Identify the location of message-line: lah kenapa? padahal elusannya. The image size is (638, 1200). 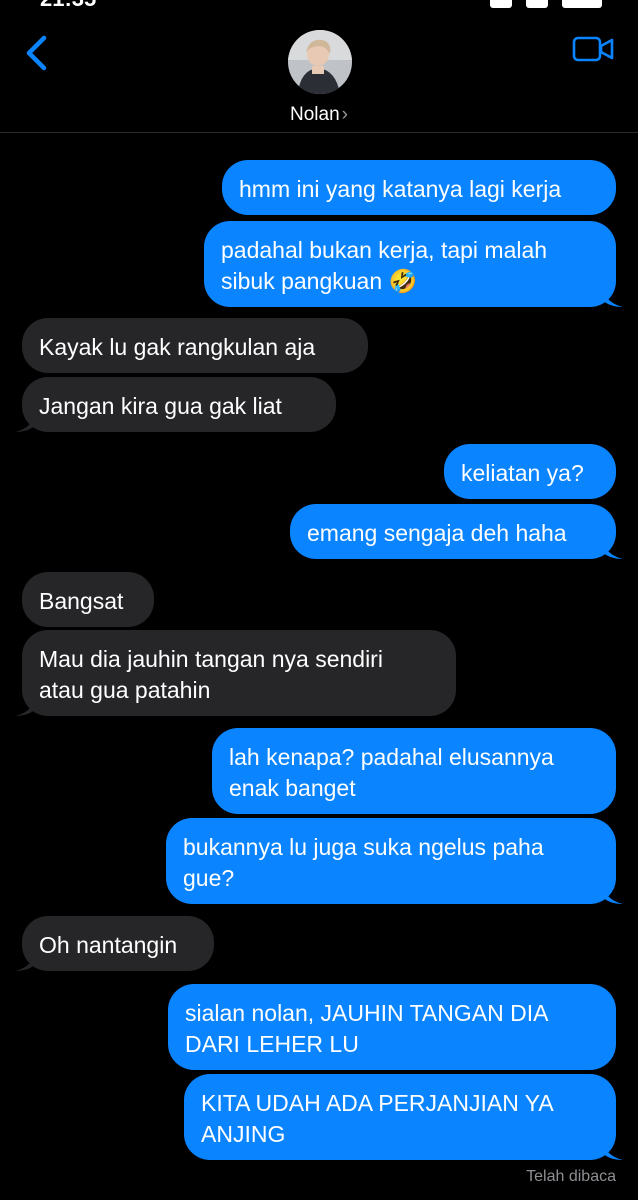
(391, 757).